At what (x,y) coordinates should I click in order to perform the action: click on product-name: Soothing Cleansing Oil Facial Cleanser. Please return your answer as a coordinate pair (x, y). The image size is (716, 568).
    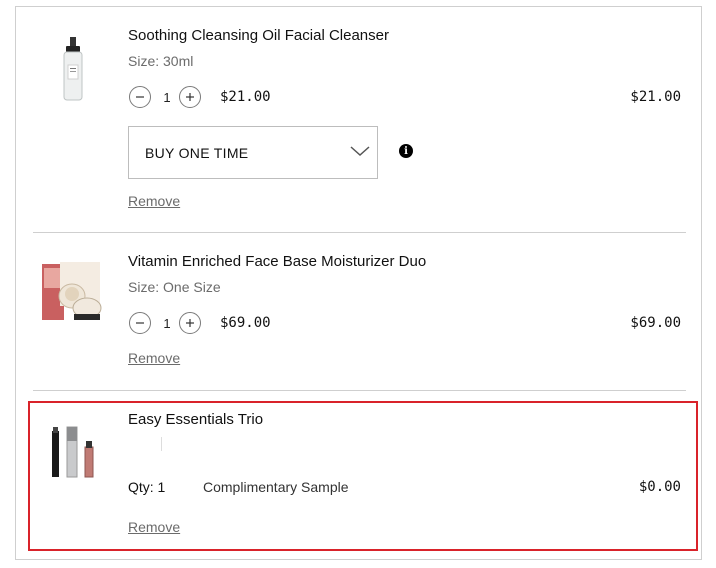
    Looking at the image, I should click on (258, 35).